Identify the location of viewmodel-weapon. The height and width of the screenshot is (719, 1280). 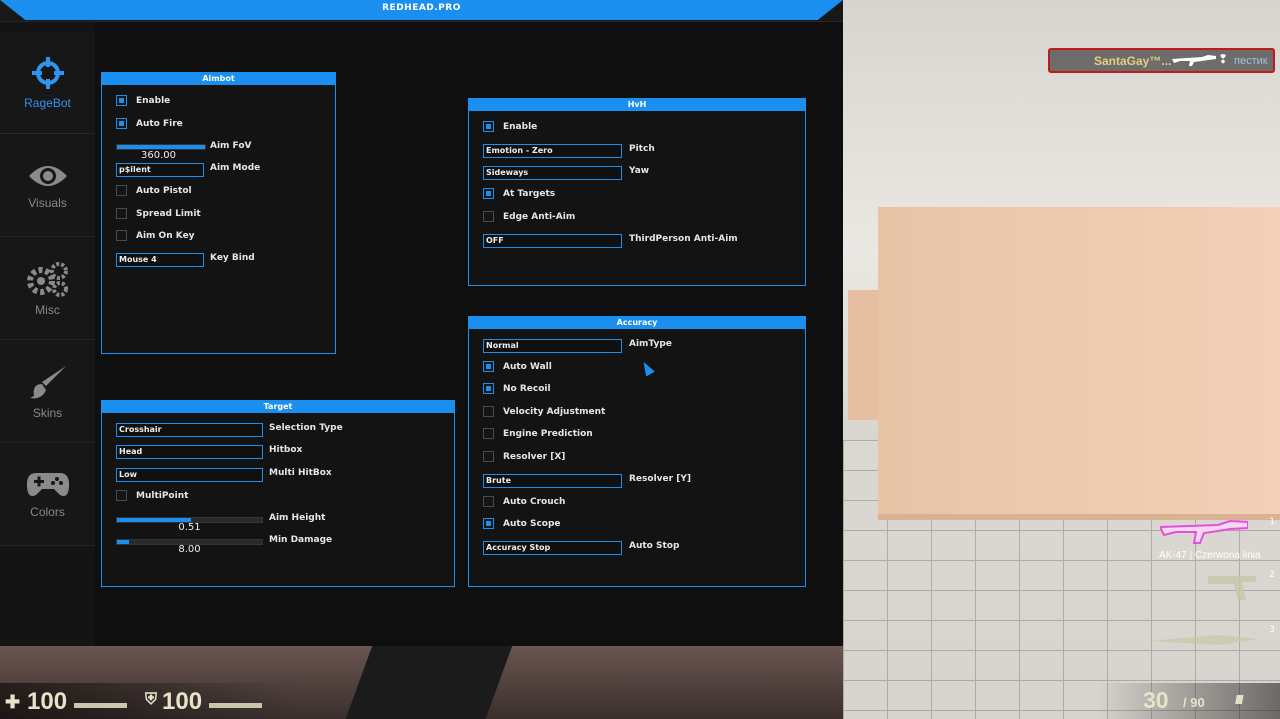
(430, 679).